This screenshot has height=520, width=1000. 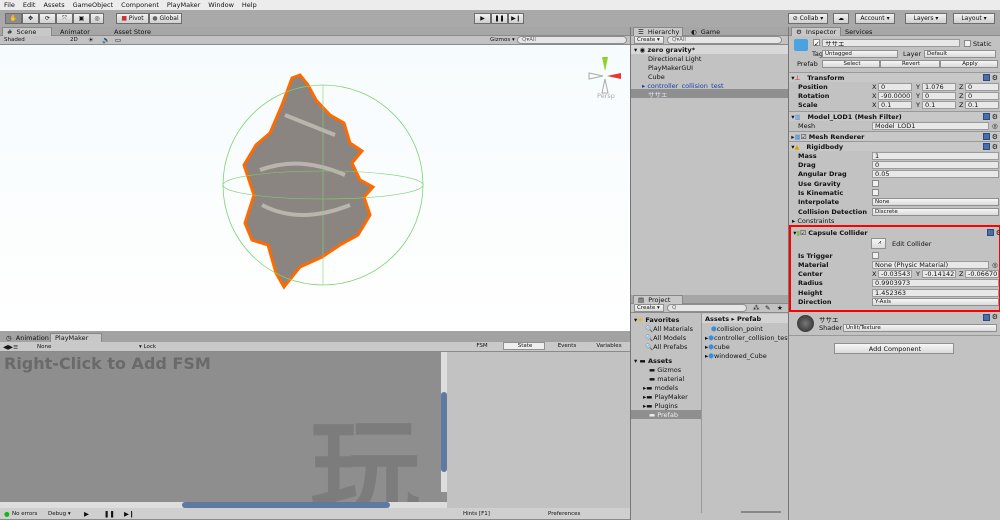 What do you see at coordinates (767, 308) in the screenshot?
I see `filter-label-icon: ✎` at bounding box center [767, 308].